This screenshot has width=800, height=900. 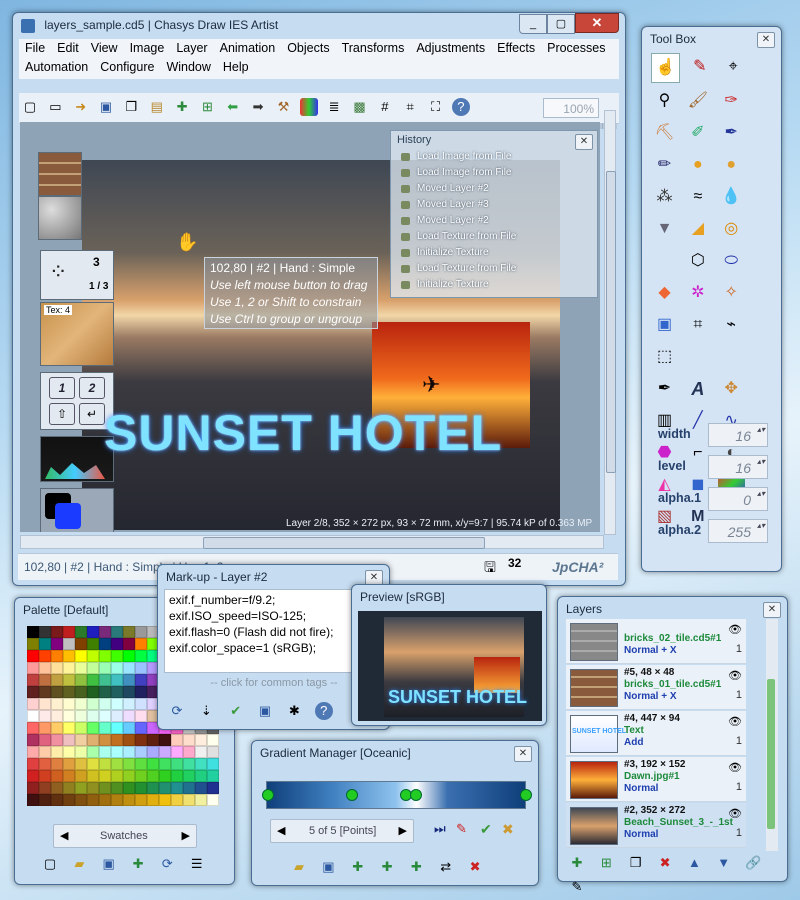 I want to click on shift-key-icon: ⇧, so click(x=62, y=414).